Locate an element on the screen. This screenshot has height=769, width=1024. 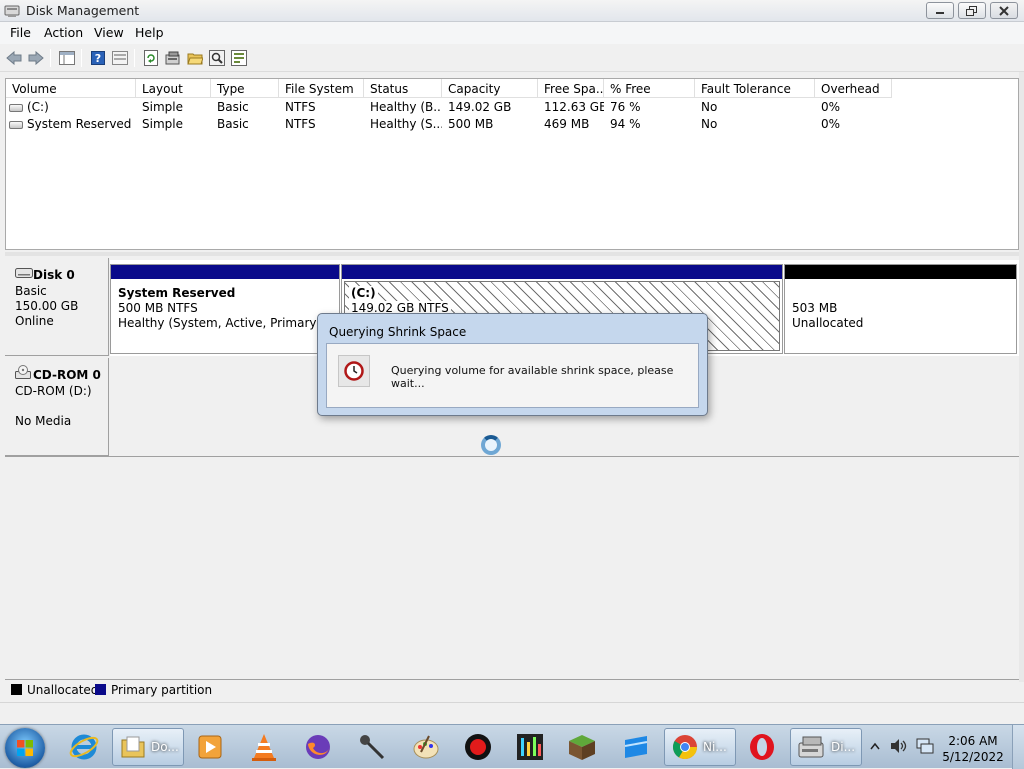
clock-time: 2:06 AM is located at coordinates (973, 741).